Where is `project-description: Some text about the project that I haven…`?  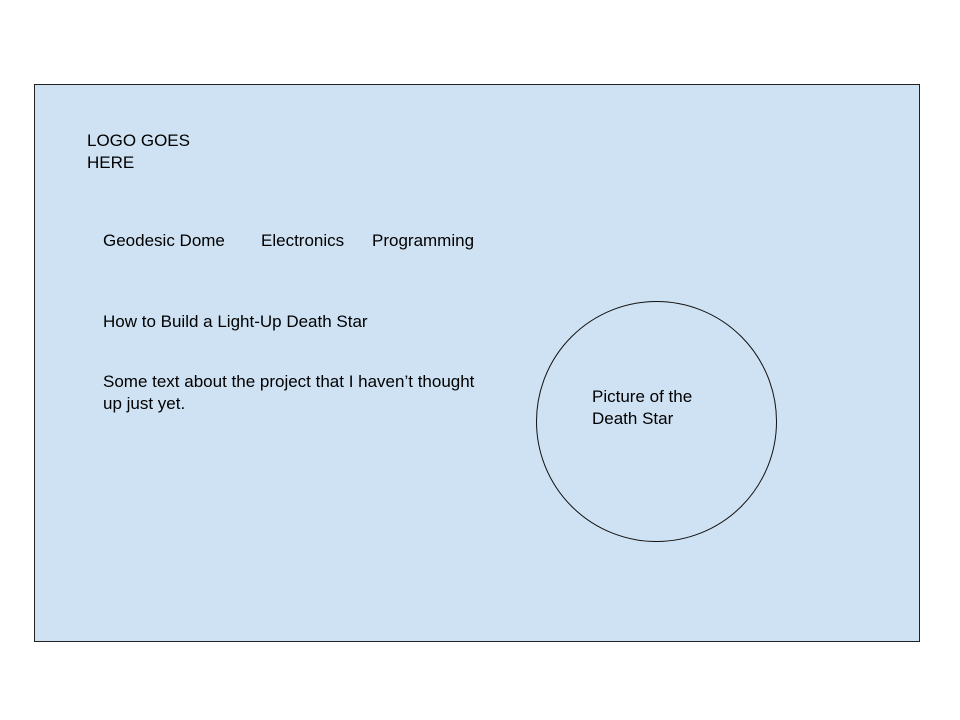
project-description: Some text about the project that I haven… is located at coordinates (289, 392).